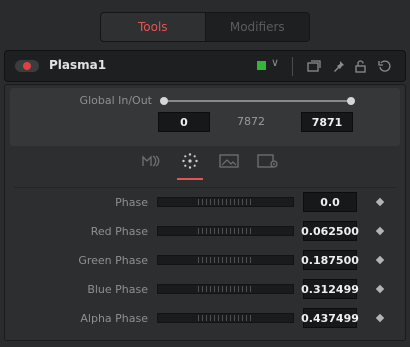  What do you see at coordinates (327, 122) in the screenshot?
I see `global-out-field: 7871` at bounding box center [327, 122].